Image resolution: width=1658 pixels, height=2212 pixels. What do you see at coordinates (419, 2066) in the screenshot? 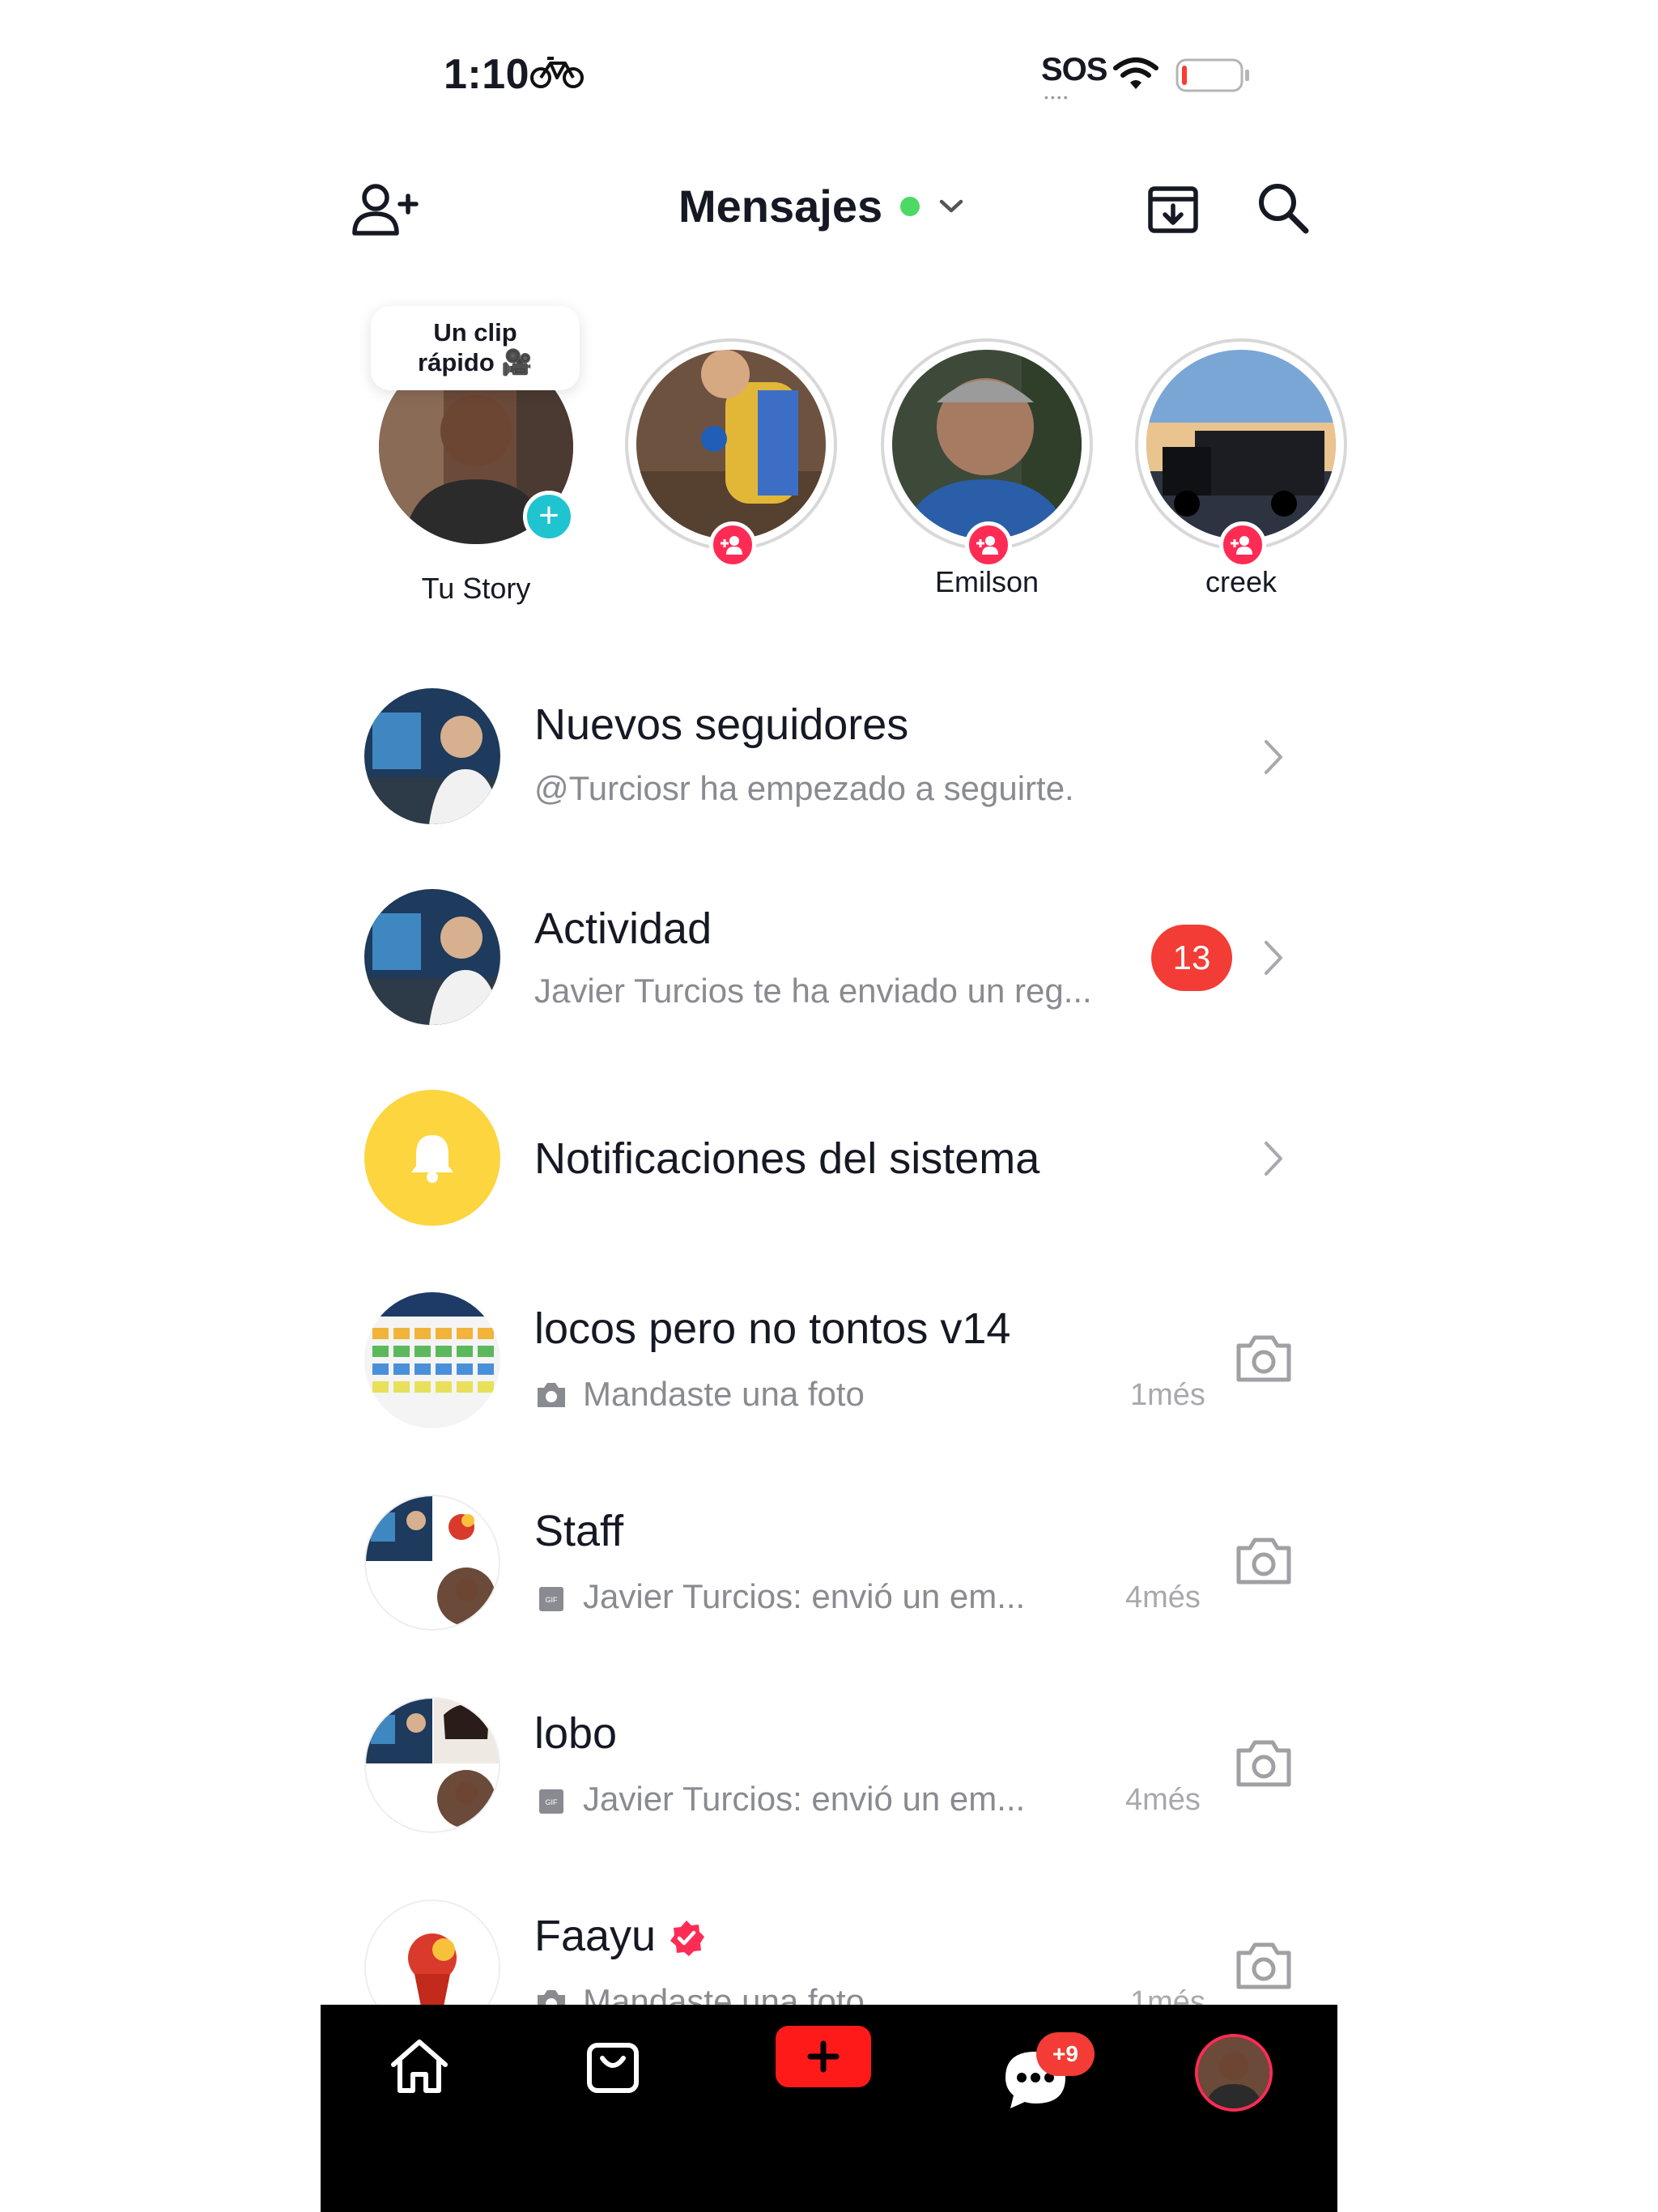
I see `home-icon` at bounding box center [419, 2066].